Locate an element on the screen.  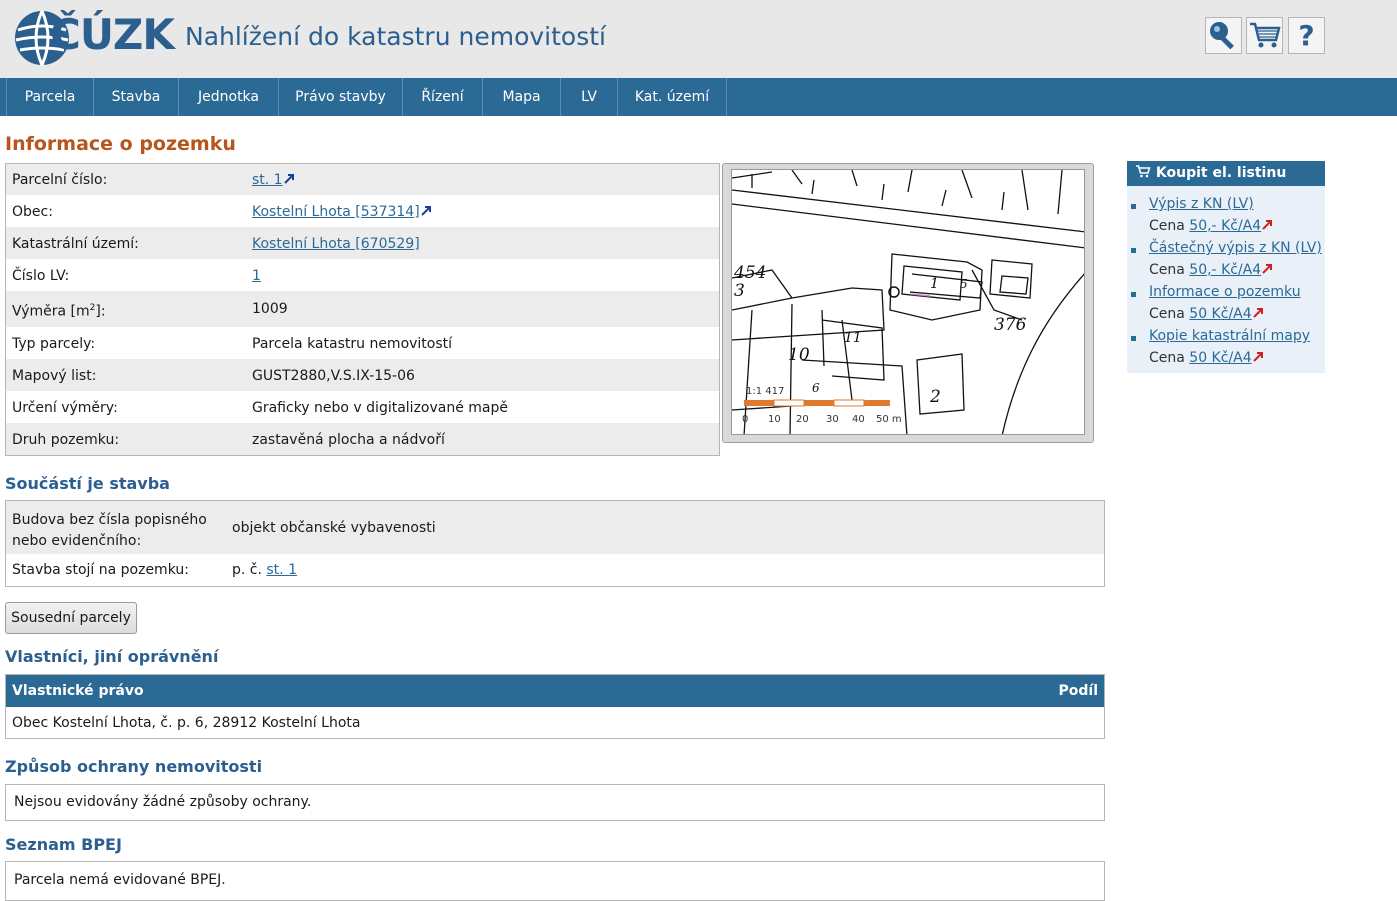
buy-map-copy-link: Kopie katastrální mapy is located at coordinates (1229, 336).